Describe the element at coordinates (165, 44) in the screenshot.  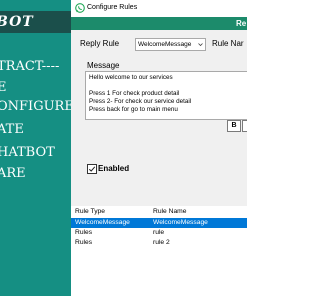
I see `reply-rule-value: WelcomeMessage` at that location.